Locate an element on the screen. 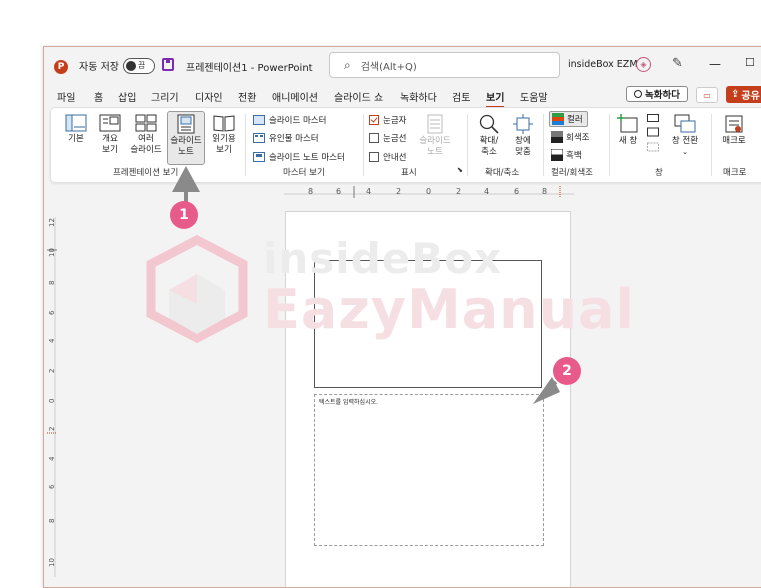  ruler-v-tick: 2 is located at coordinates (52, 371).